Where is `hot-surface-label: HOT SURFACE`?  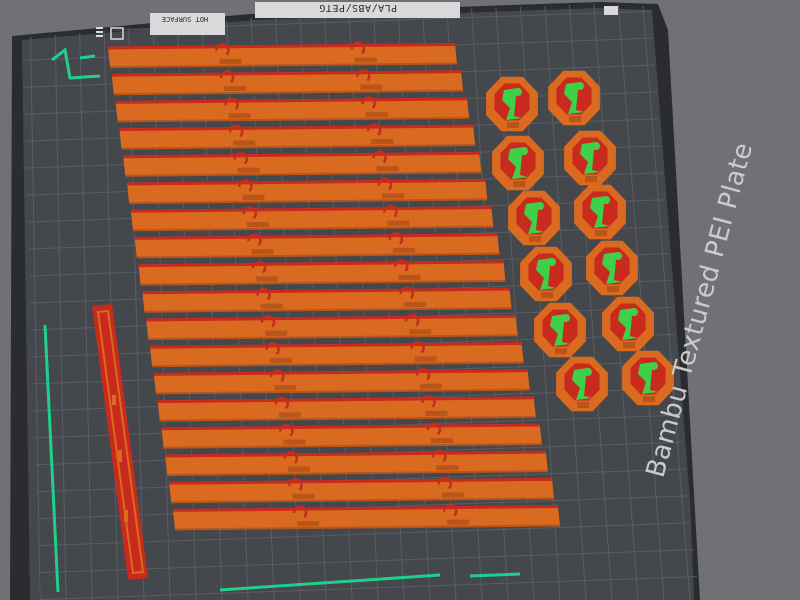
hot-surface-label: HOT SURFACE is located at coordinates (185, 19).